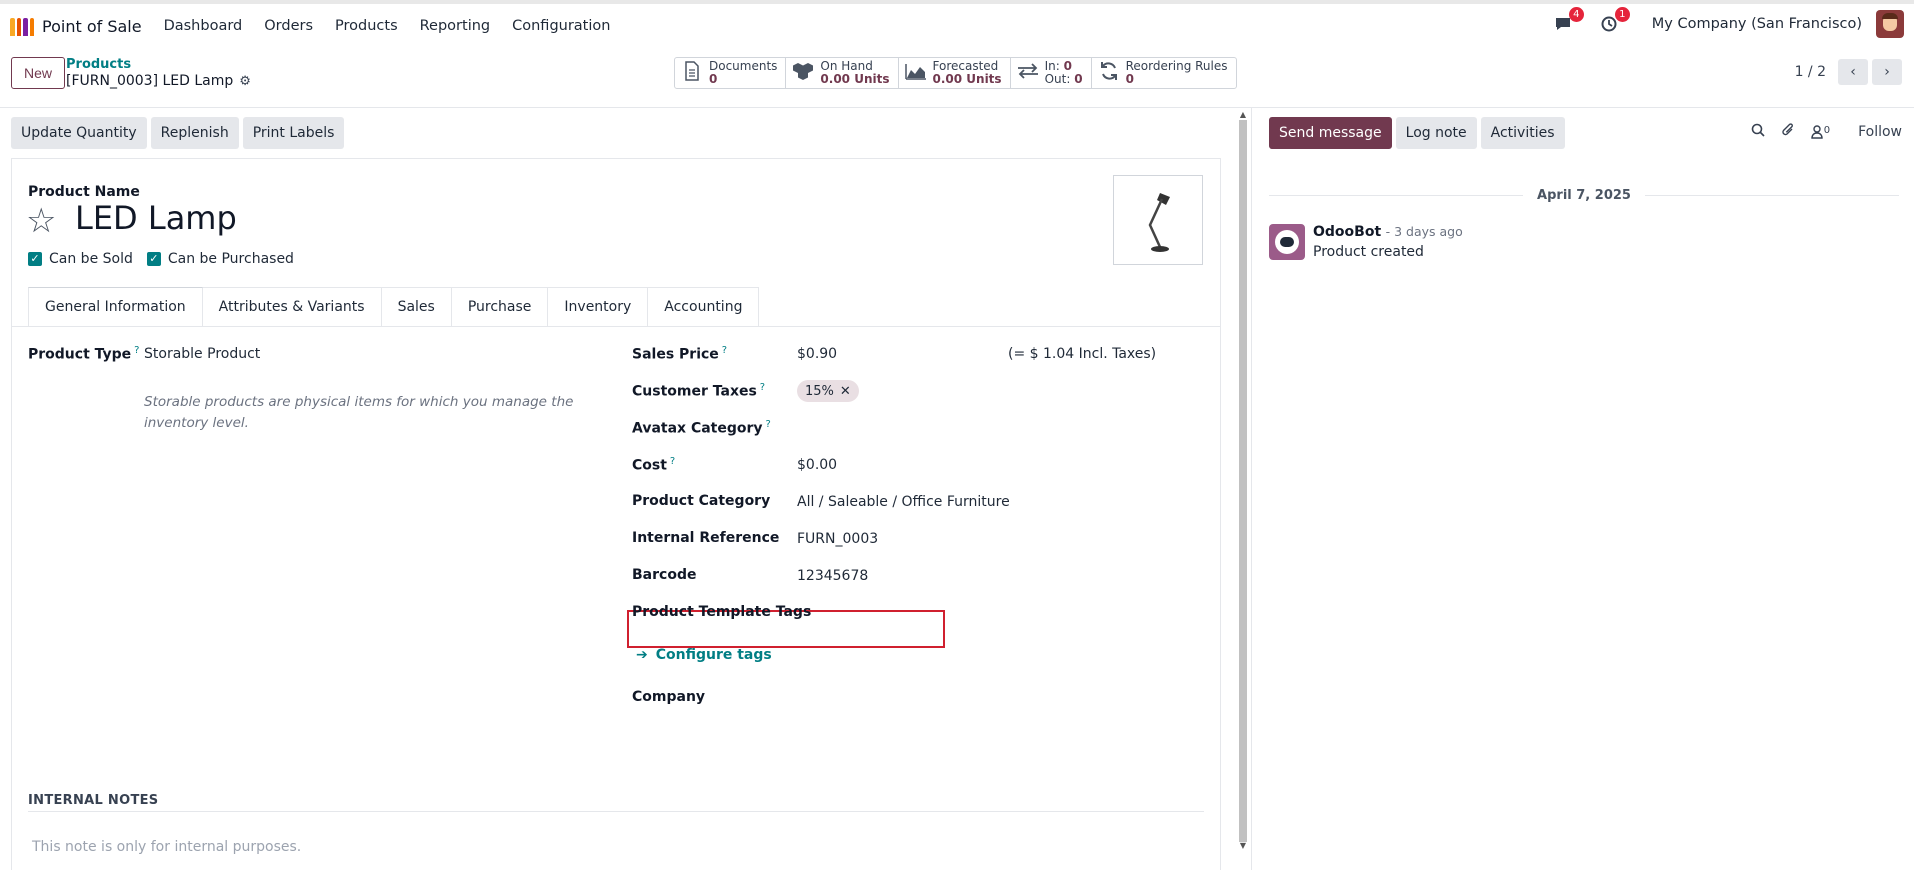  What do you see at coordinates (455, 26) in the screenshot?
I see `menu-reporting: Reporting` at bounding box center [455, 26].